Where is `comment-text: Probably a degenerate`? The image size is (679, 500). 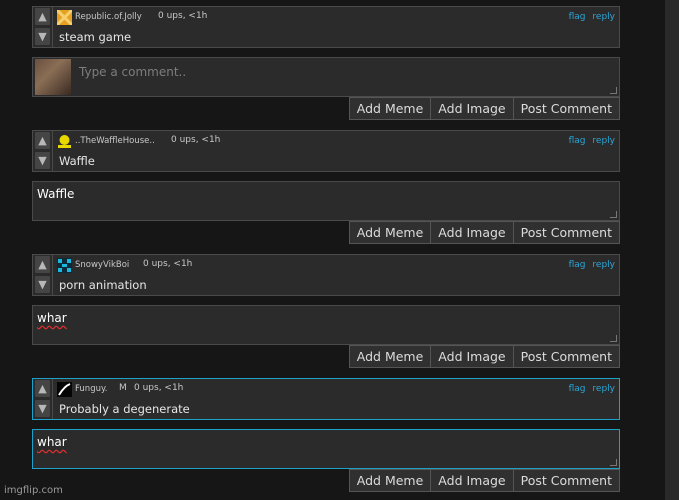 comment-text: Probably a degenerate is located at coordinates (124, 409).